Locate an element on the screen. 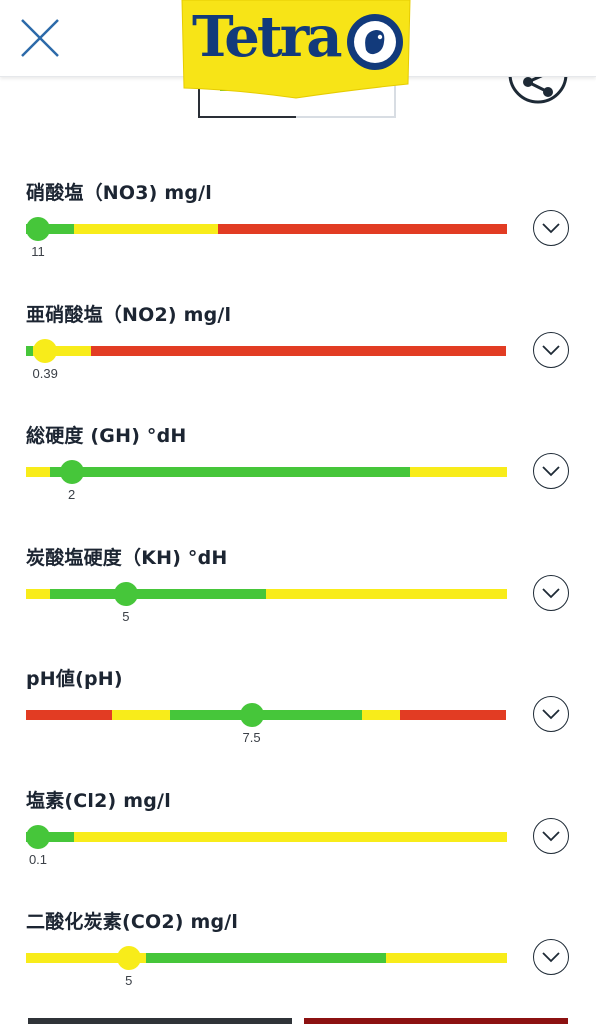 This screenshot has height=1024, width=596. parameter-label: 亜硝酸塩（NO2) mg/l is located at coordinates (129, 314).